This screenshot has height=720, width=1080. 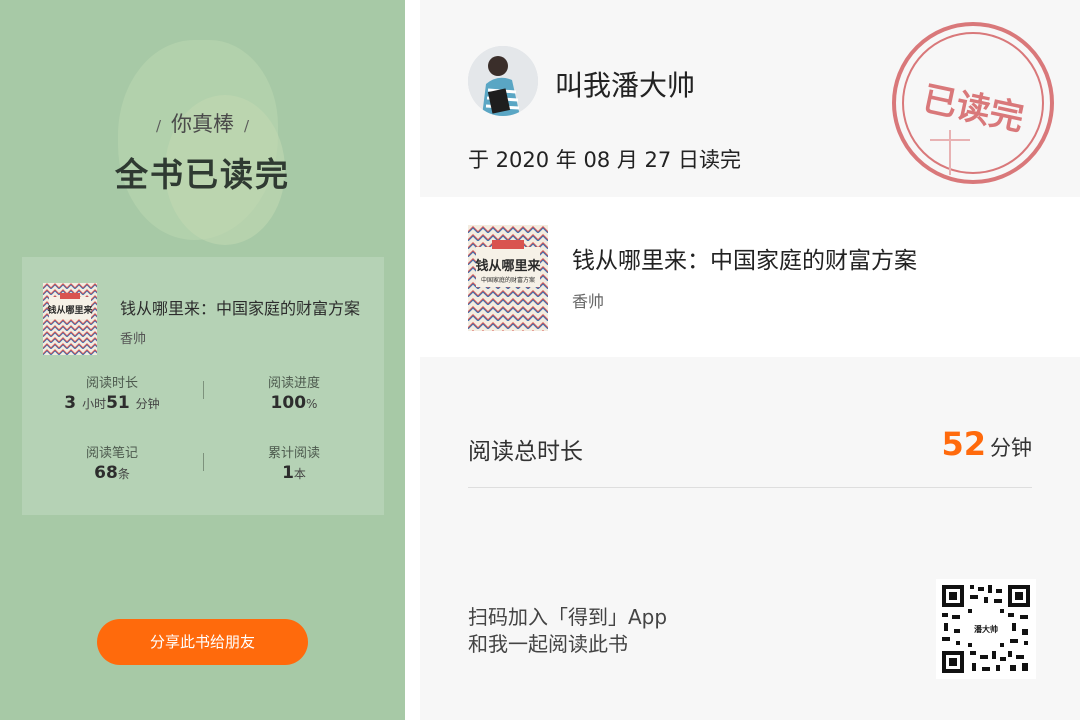 I want to click on book-cover-image: 钱从哪里来, so click(x=70, y=319).